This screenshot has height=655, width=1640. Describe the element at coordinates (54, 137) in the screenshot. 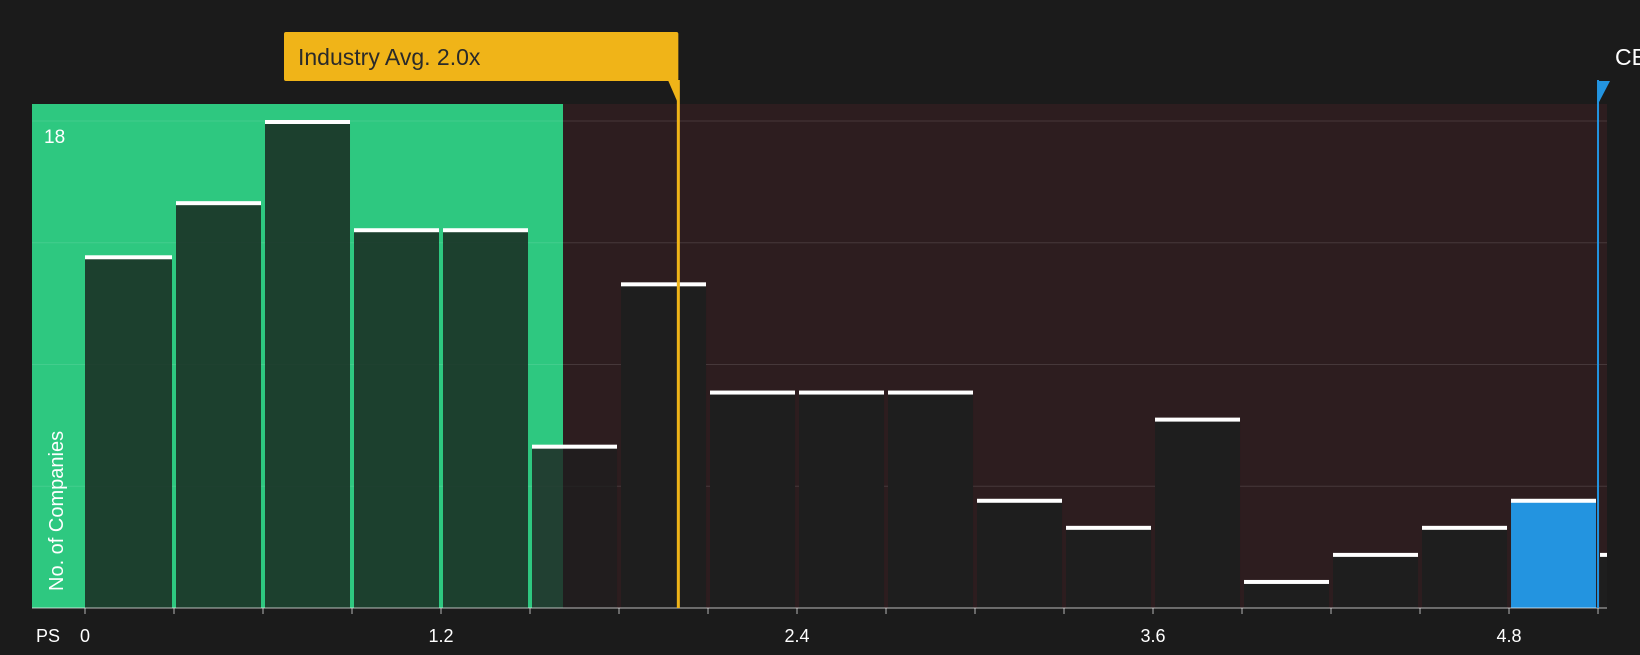

I see `y-max-label: 18` at that location.